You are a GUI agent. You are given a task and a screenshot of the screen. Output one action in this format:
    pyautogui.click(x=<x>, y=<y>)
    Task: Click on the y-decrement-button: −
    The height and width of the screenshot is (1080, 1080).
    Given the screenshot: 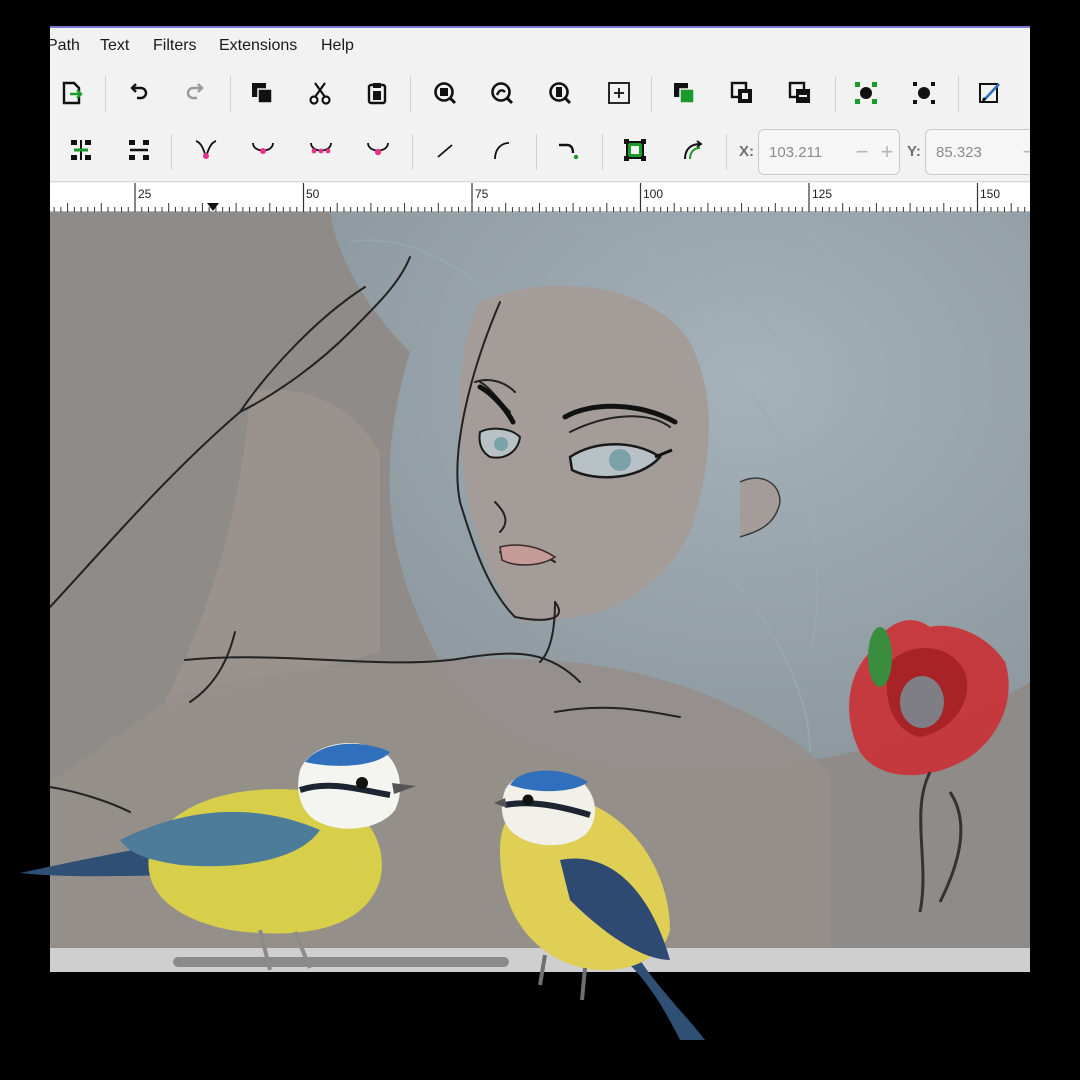 What is the action you would take?
    pyautogui.click(x=1024, y=153)
    